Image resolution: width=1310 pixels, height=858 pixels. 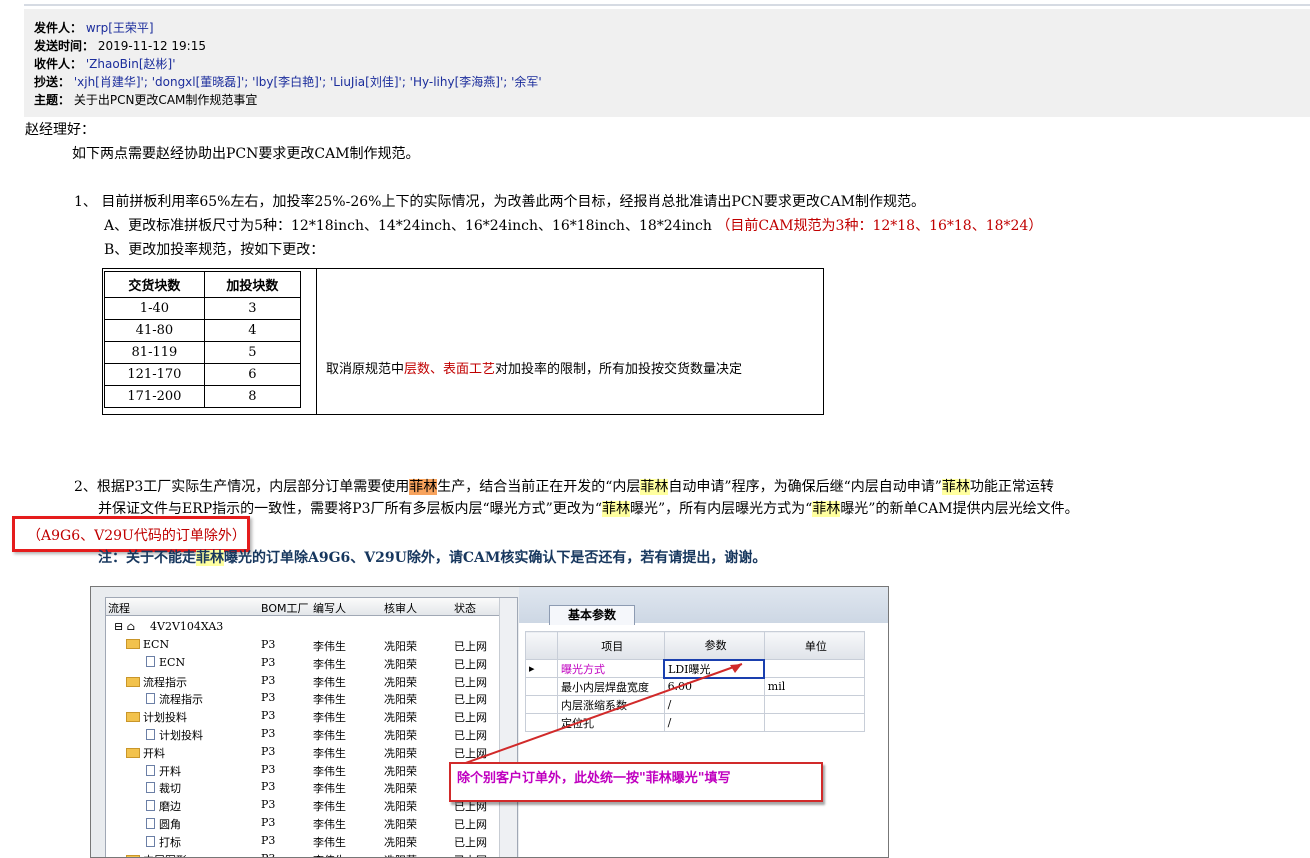 What do you see at coordinates (131, 534) in the screenshot?
I see `exception-box: （A9G6、V29U代码的订单除外）` at bounding box center [131, 534].